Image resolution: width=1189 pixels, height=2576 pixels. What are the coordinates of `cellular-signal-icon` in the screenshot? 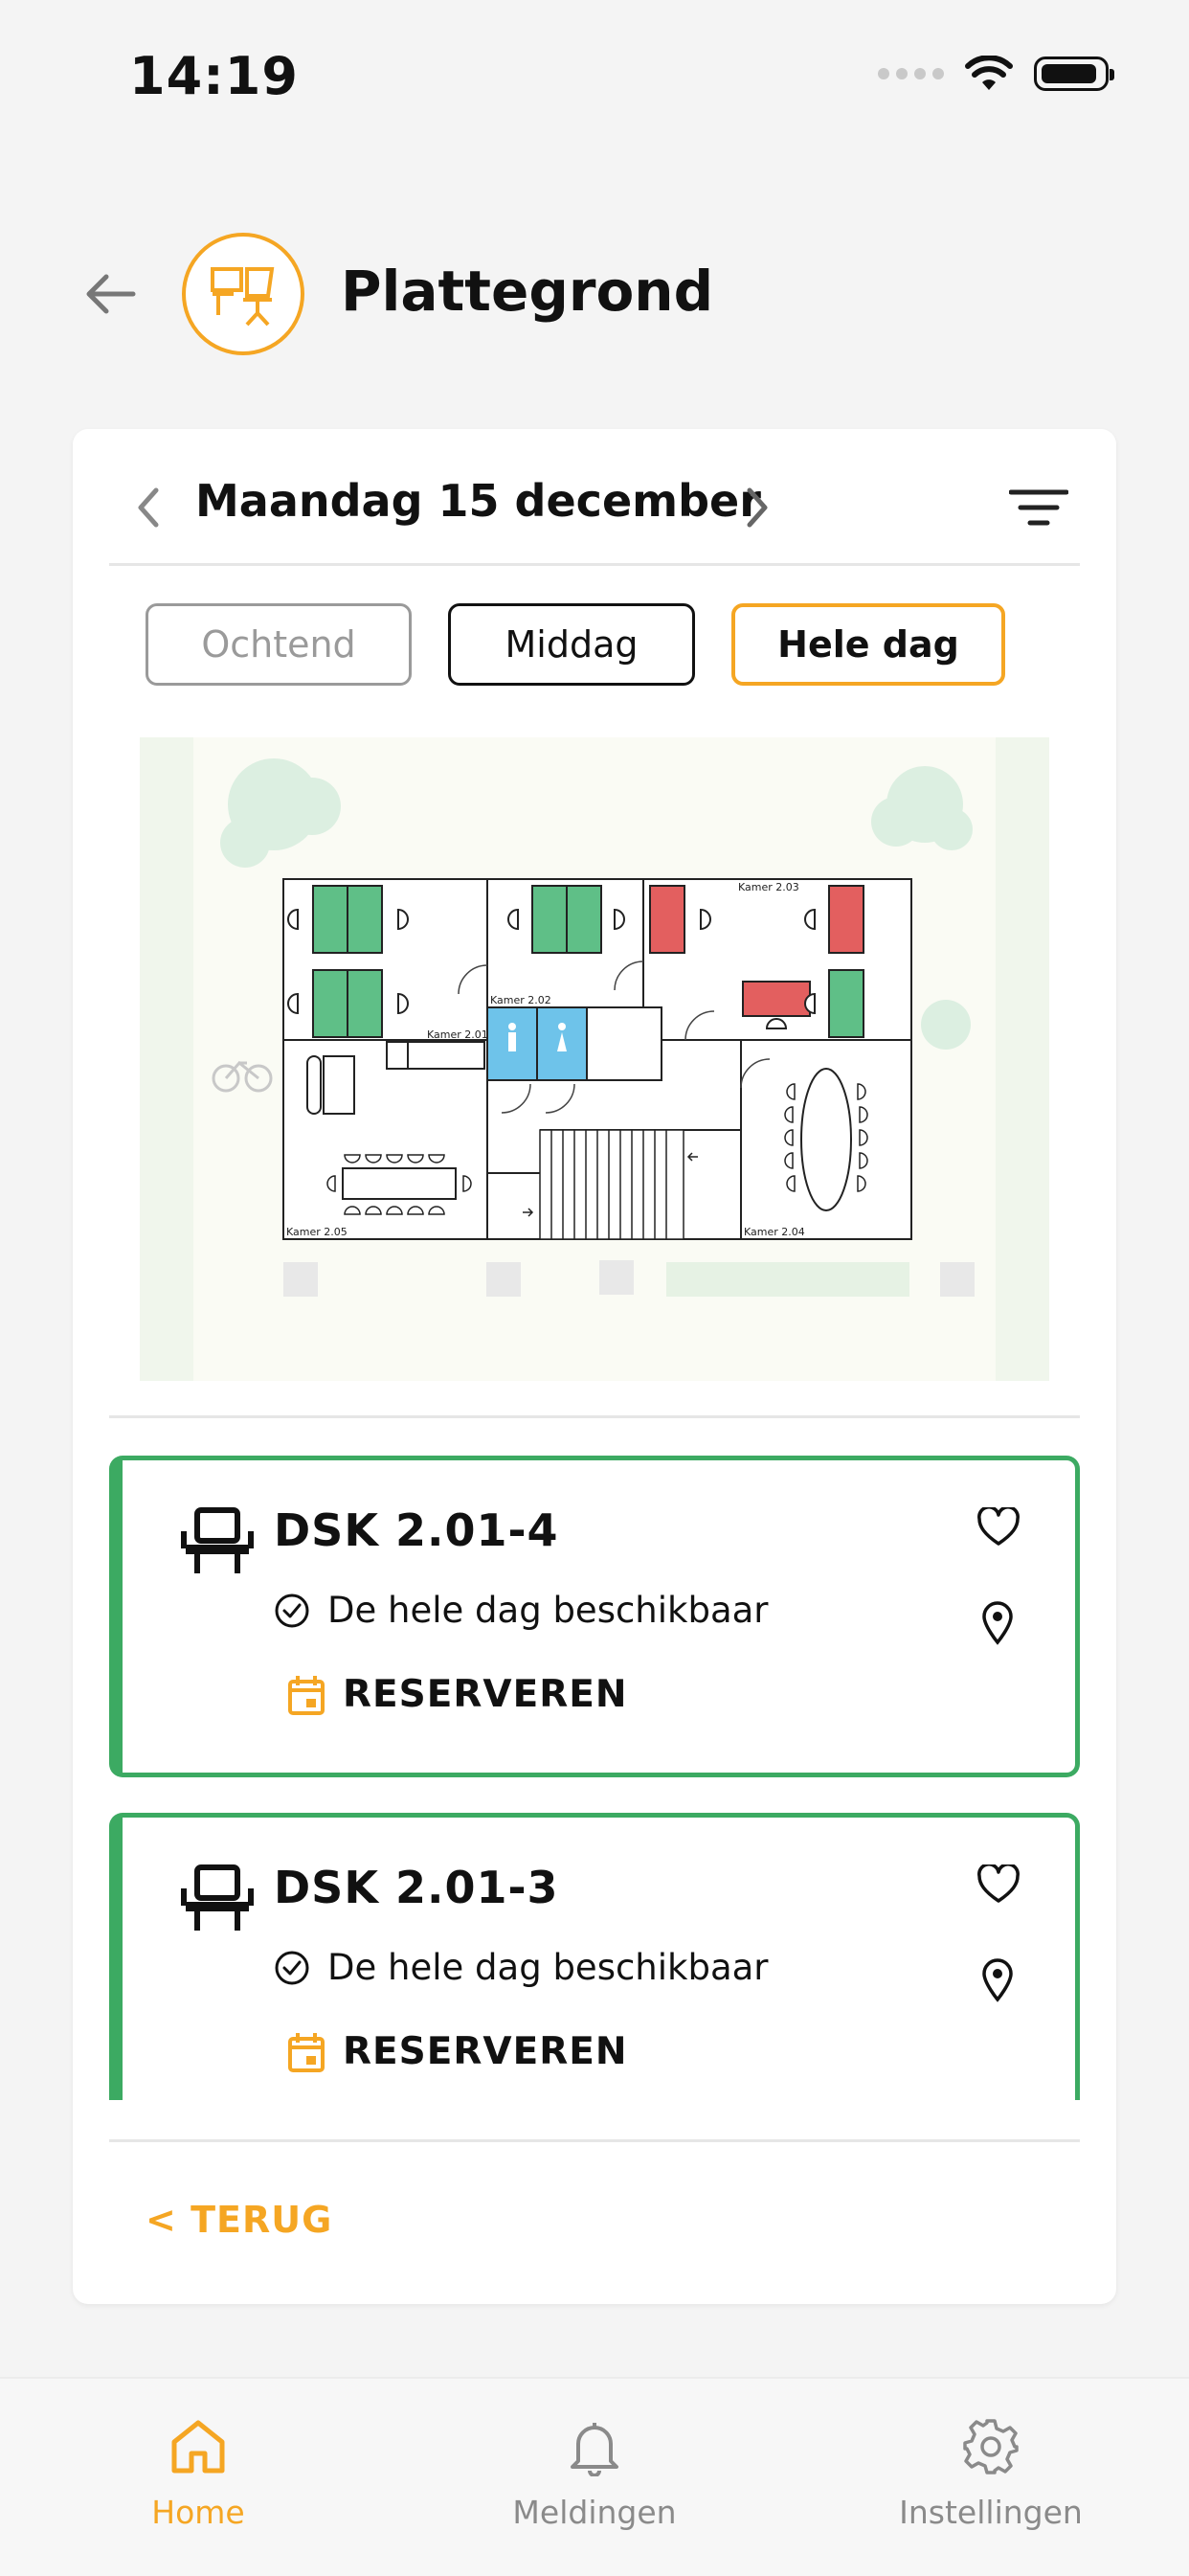 It's located at (911, 73).